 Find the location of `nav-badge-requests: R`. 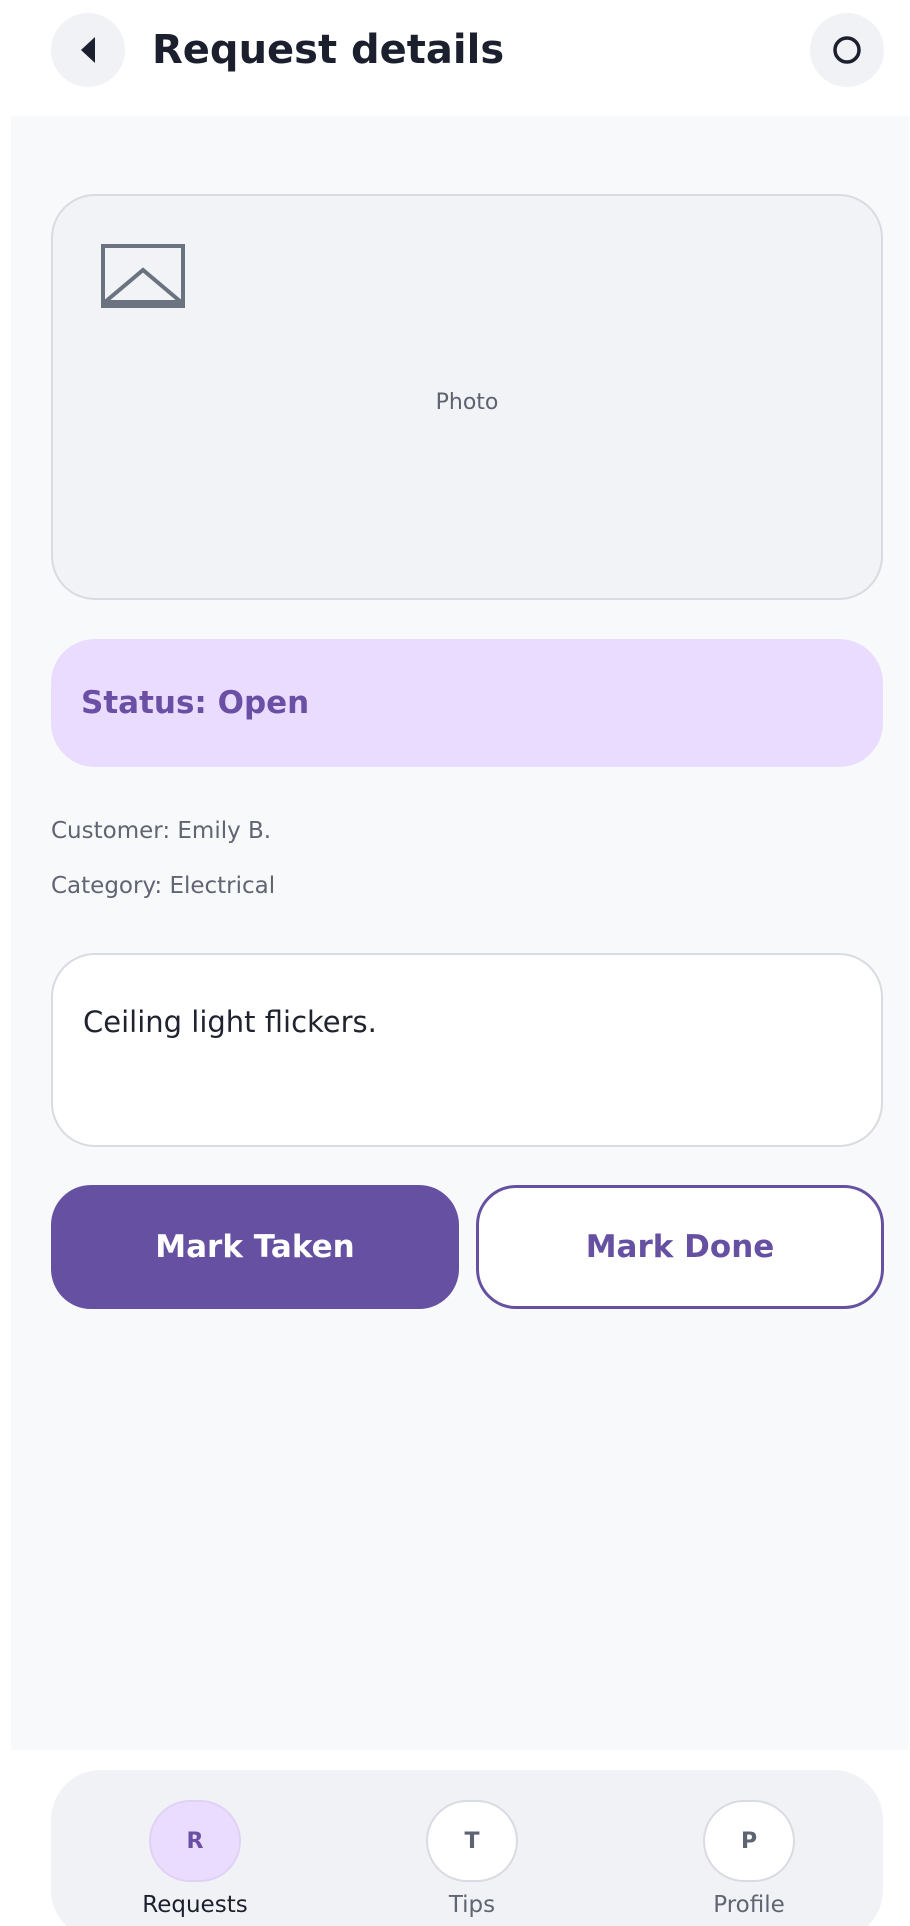

nav-badge-requests: R is located at coordinates (195, 1841).